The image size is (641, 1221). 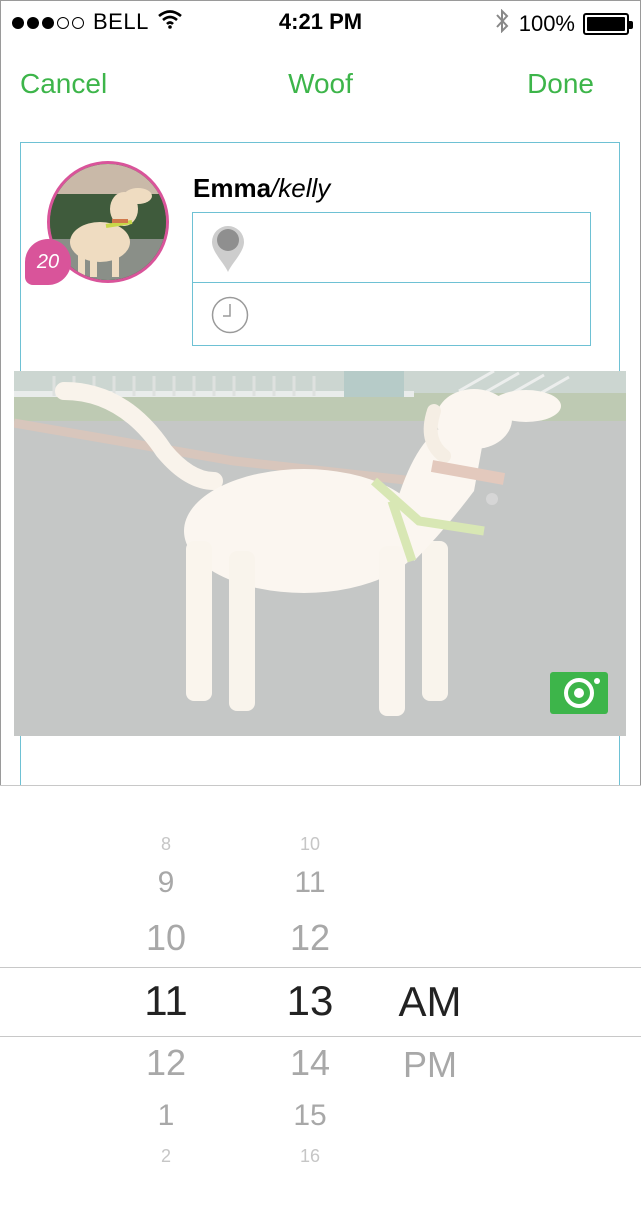 I want to click on done-button: Done, so click(x=560, y=84).